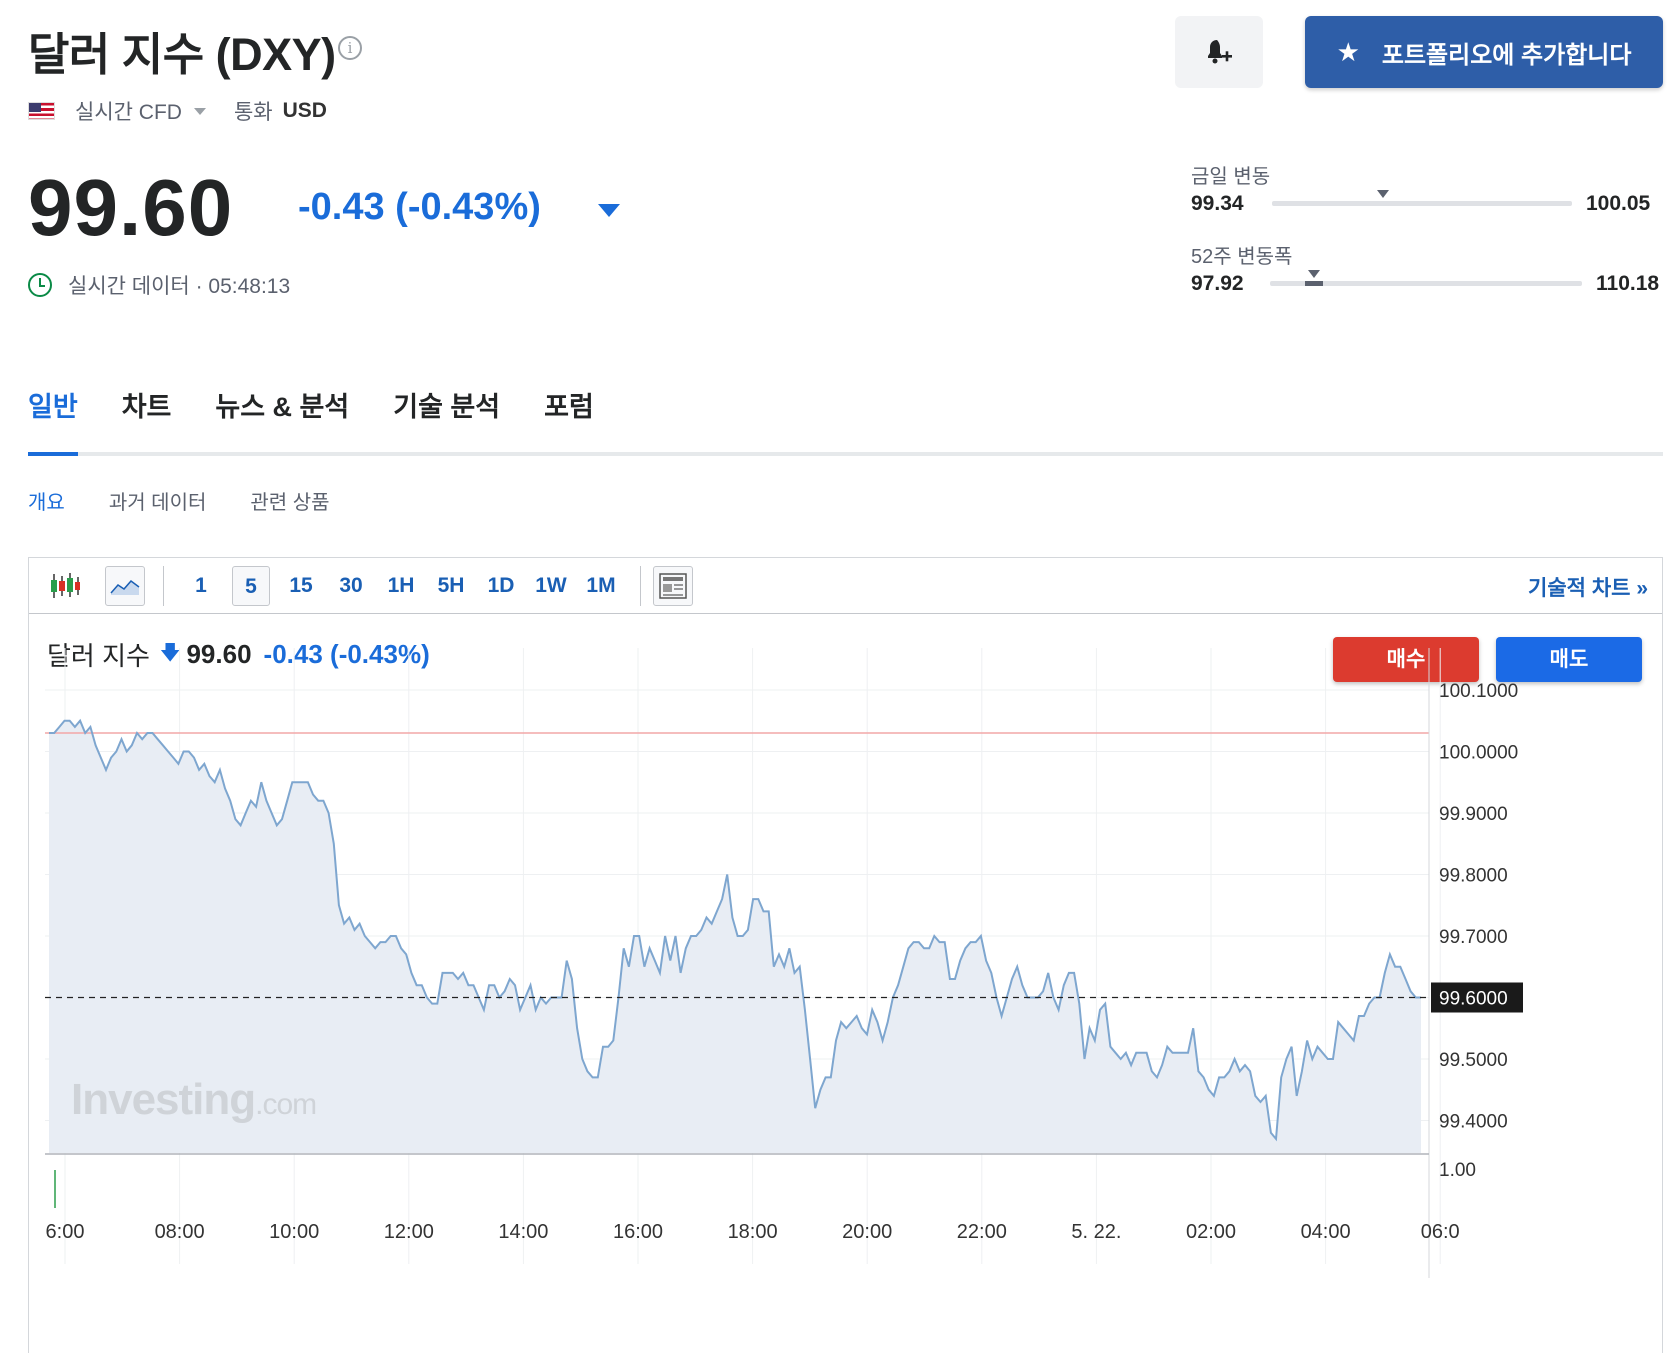 Image resolution: width=1680 pixels, height=1353 pixels. What do you see at coordinates (350, 48) in the screenshot?
I see `info-icon: i` at bounding box center [350, 48].